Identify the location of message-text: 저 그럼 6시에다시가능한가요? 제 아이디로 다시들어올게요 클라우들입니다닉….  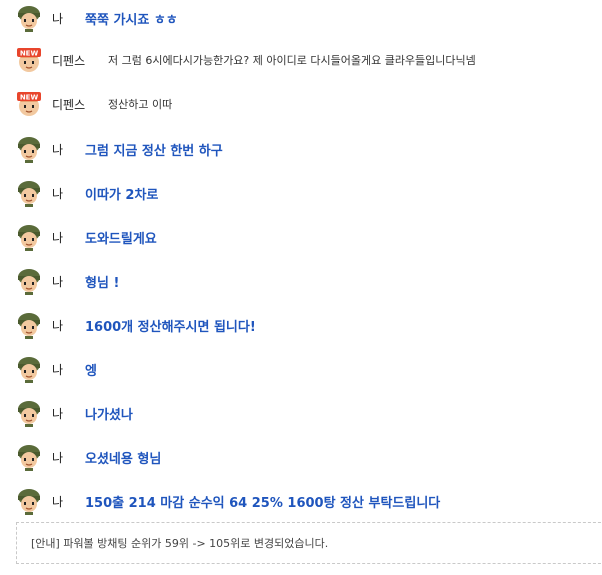
(292, 60).